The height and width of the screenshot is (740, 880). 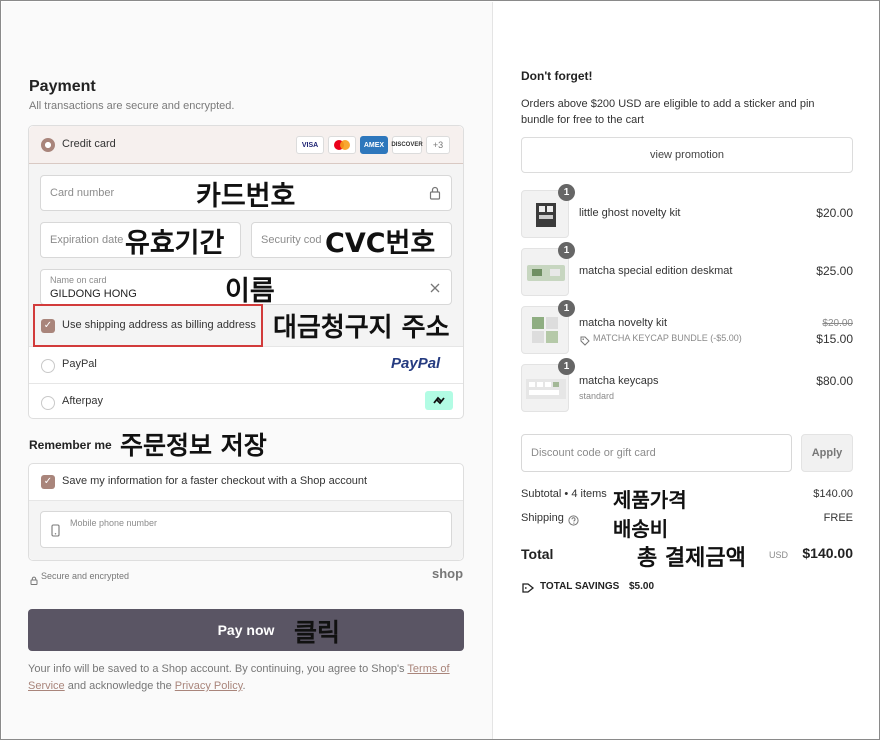 What do you see at coordinates (542, 518) in the screenshot?
I see `shipping-label: Shipping` at bounding box center [542, 518].